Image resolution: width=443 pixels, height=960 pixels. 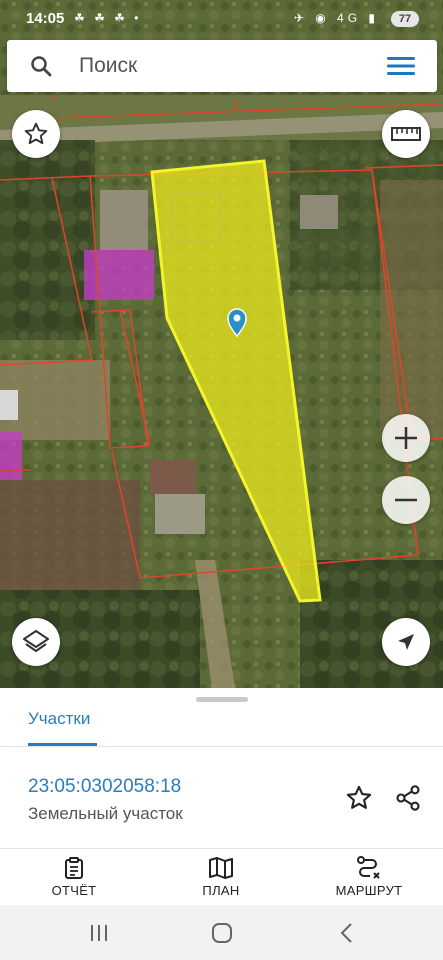 I want to click on layers-icon, so click(x=36, y=641).